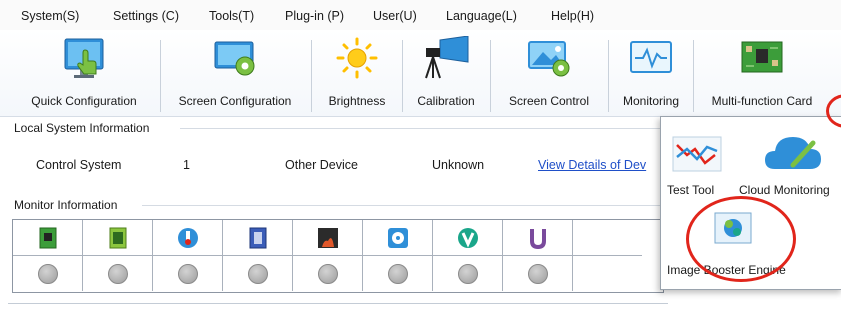 Image resolution: width=841 pixels, height=311 pixels. I want to click on menu-tools: Tools(T), so click(231, 16).